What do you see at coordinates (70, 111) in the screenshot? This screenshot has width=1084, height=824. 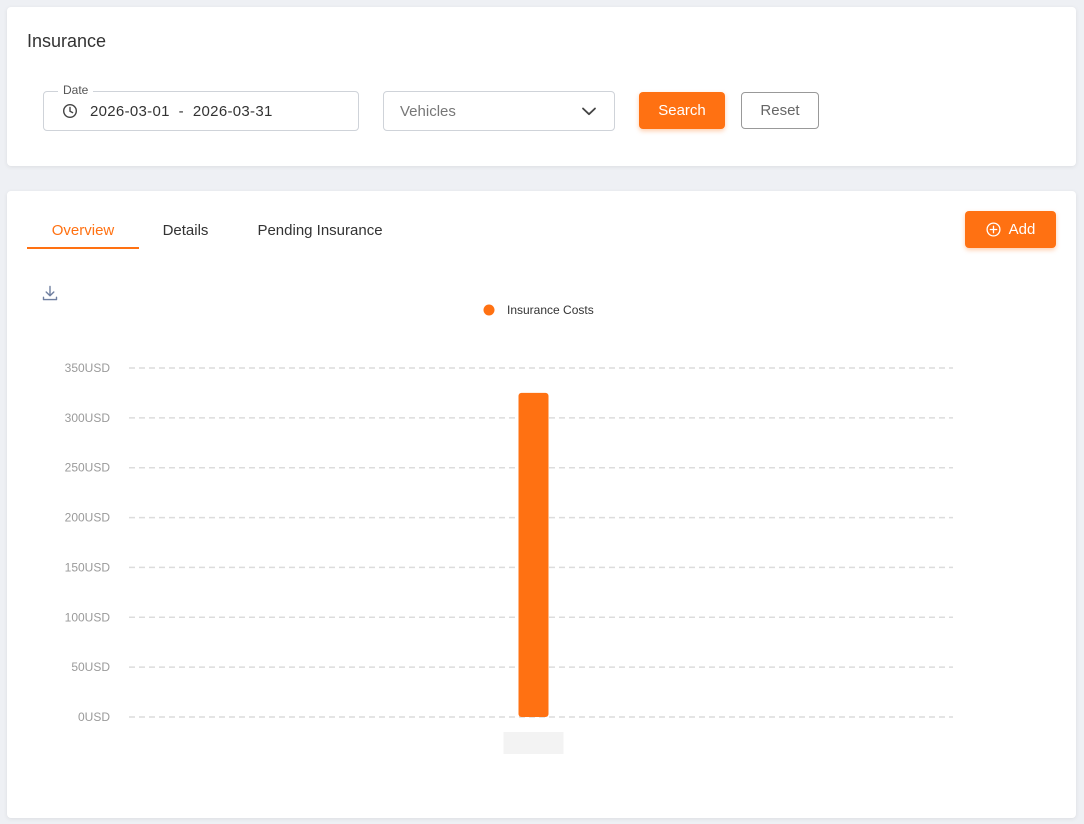 I see `clock-icon` at bounding box center [70, 111].